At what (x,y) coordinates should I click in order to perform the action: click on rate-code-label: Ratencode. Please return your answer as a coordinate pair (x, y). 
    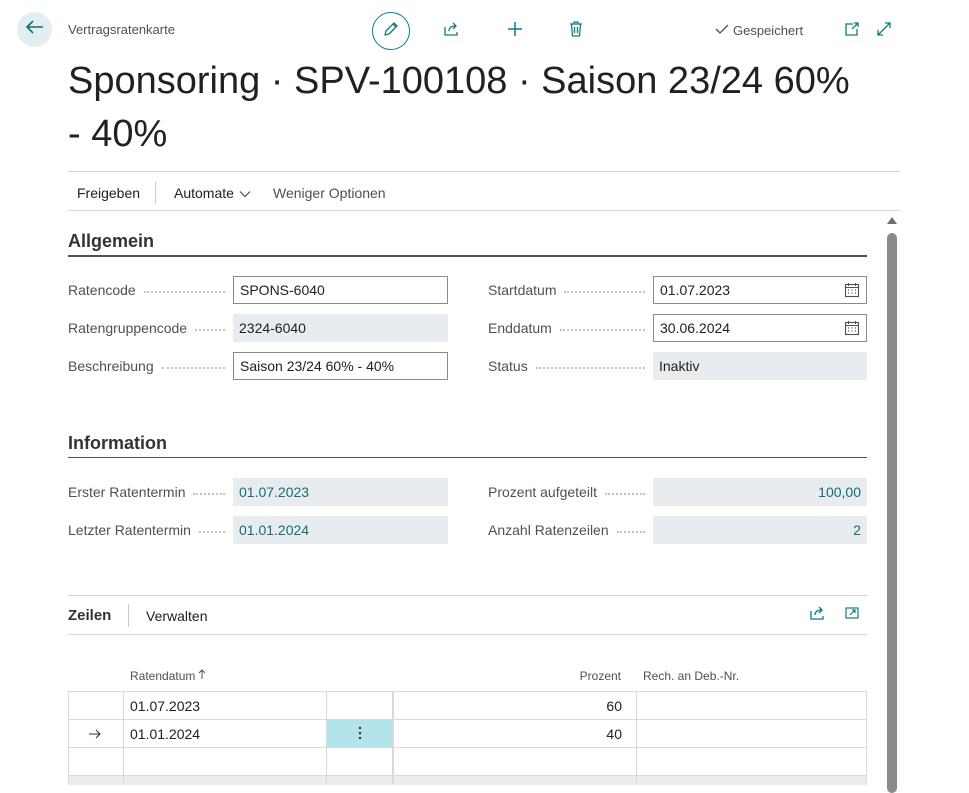
    Looking at the image, I should click on (146, 290).